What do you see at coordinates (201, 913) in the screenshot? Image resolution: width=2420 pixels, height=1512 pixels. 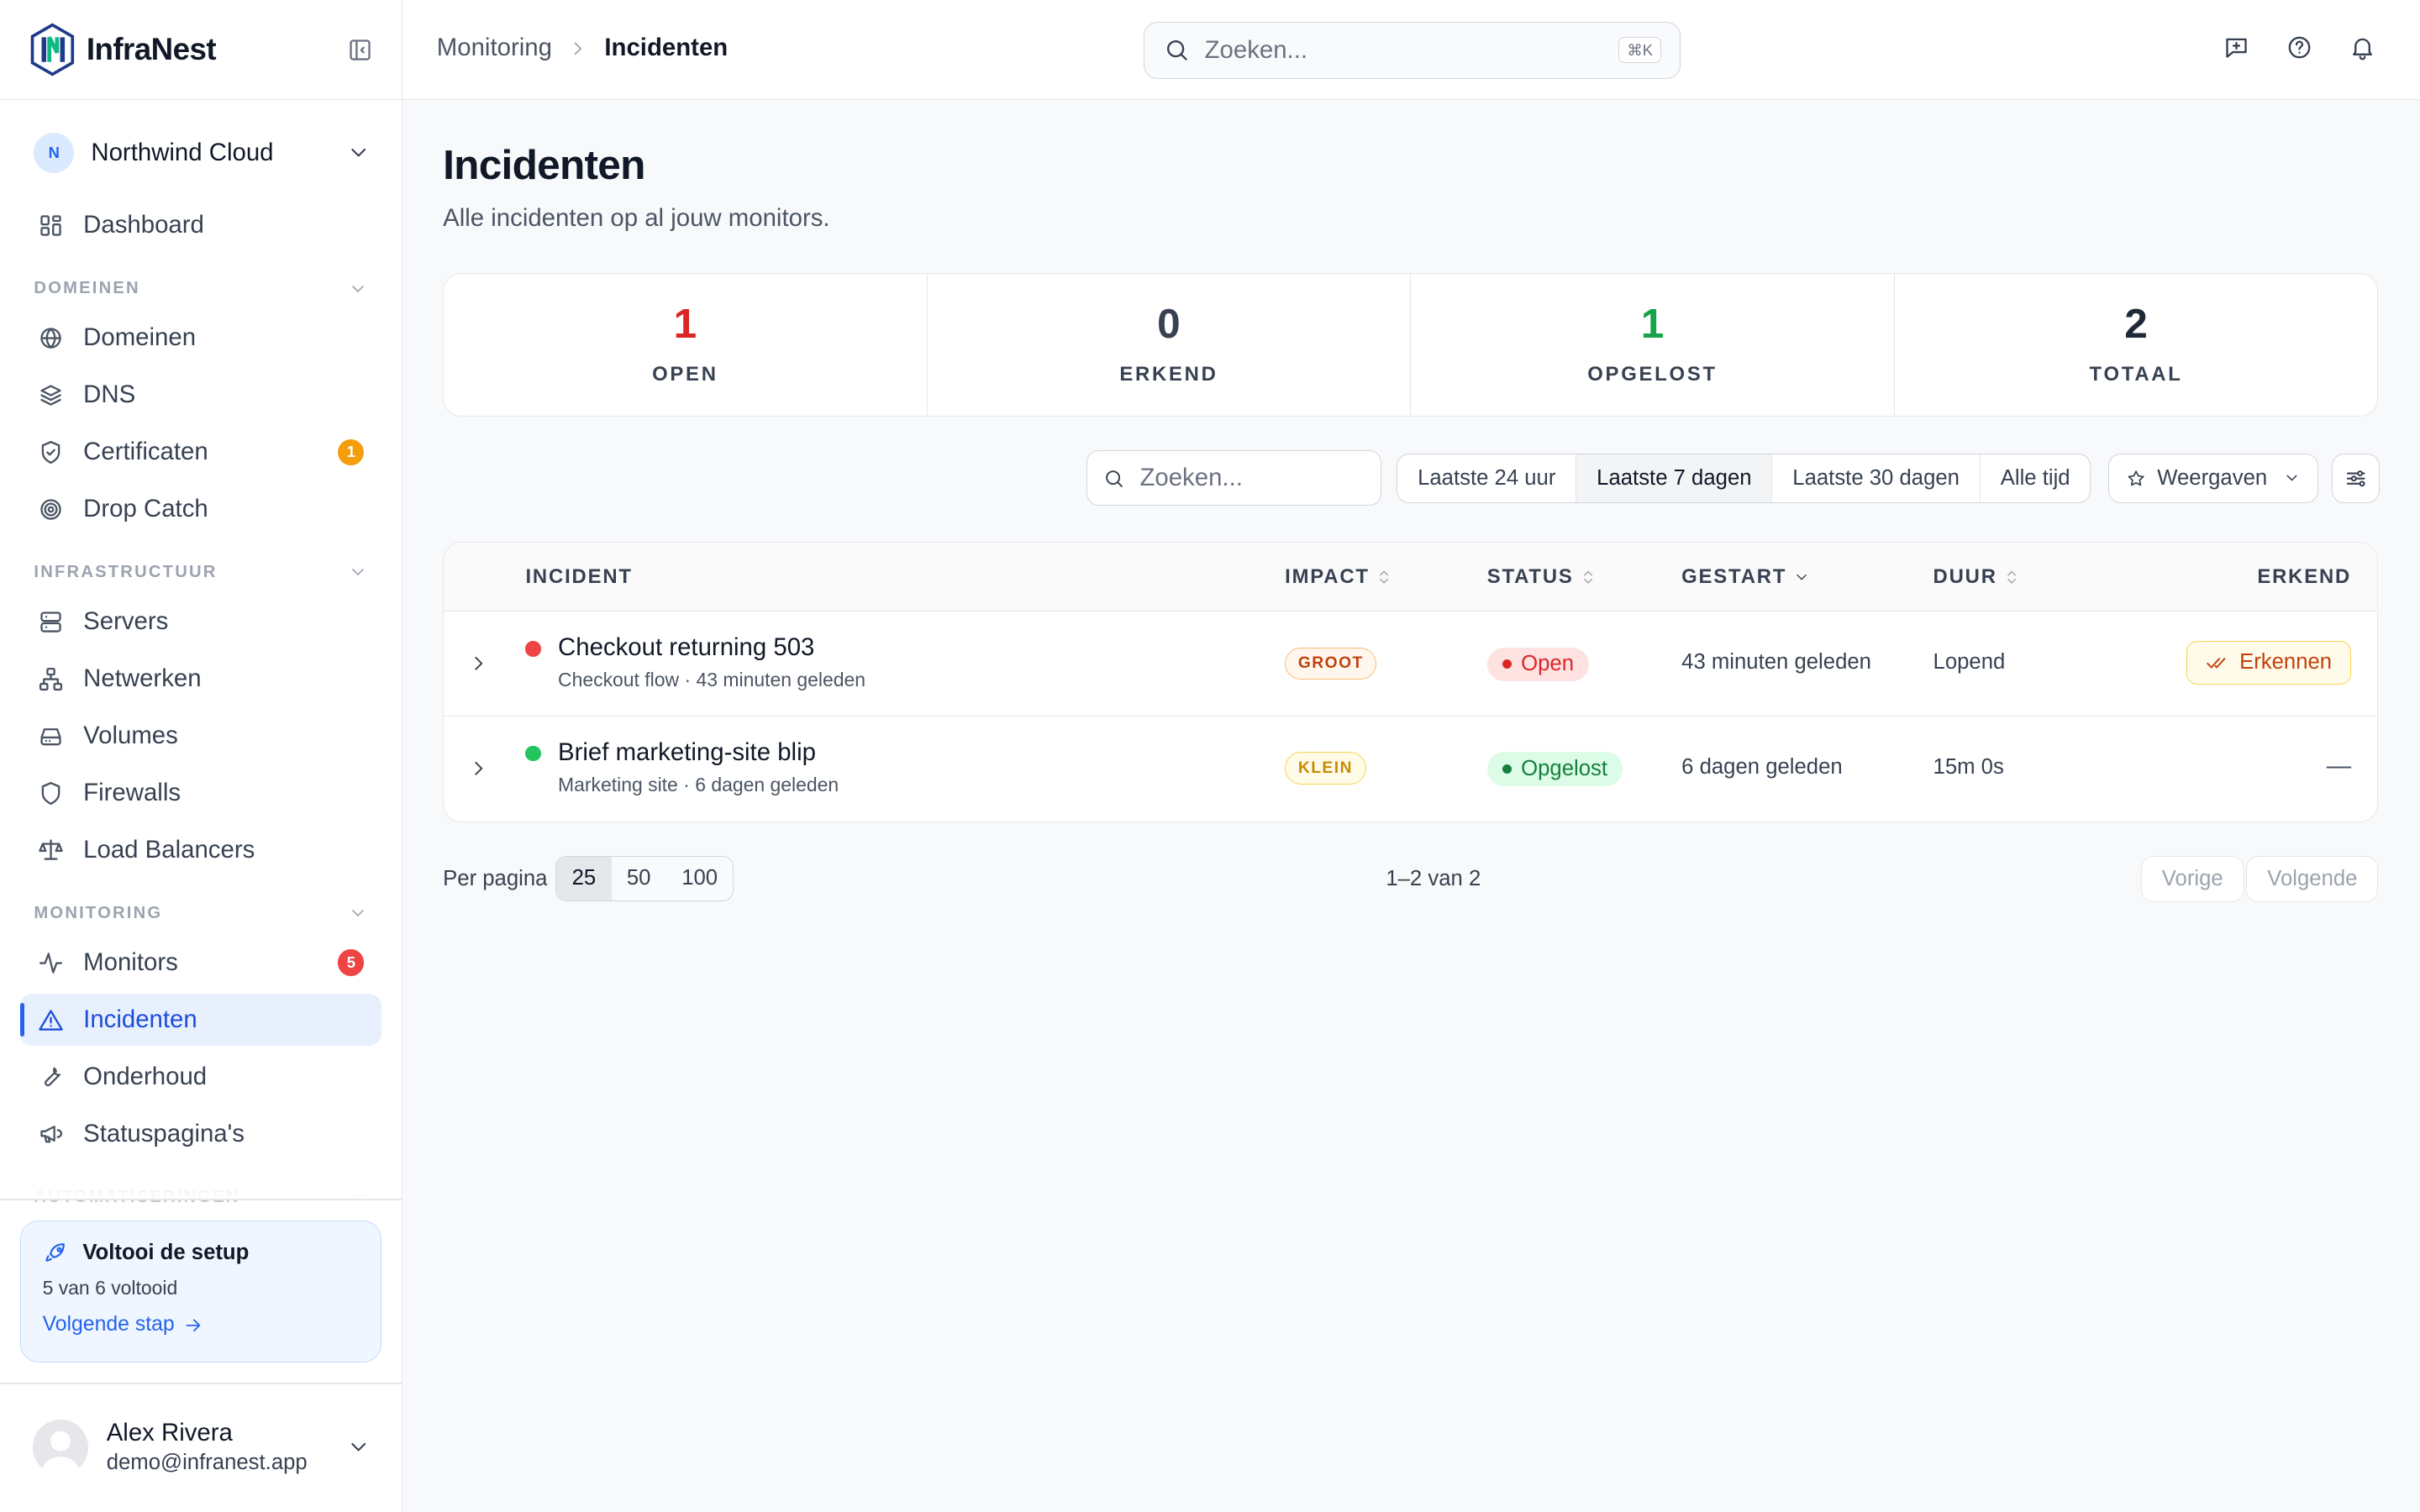 I see `section-monitoring: MONITORING` at bounding box center [201, 913].